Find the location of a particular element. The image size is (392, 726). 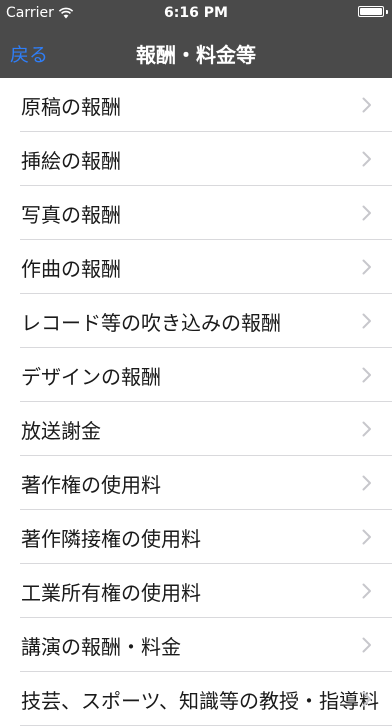

list-item: 著作隣接権の使用料 is located at coordinates (196, 537).